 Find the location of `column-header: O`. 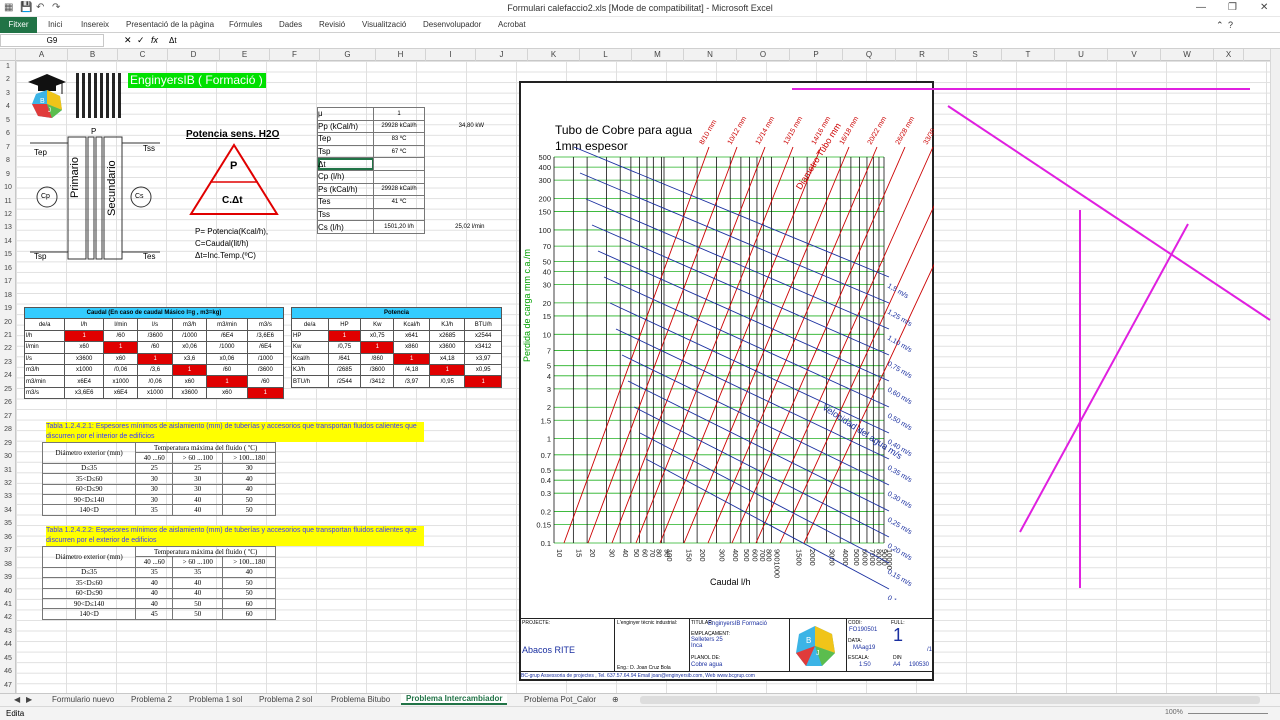

column-header: O is located at coordinates (763, 55).